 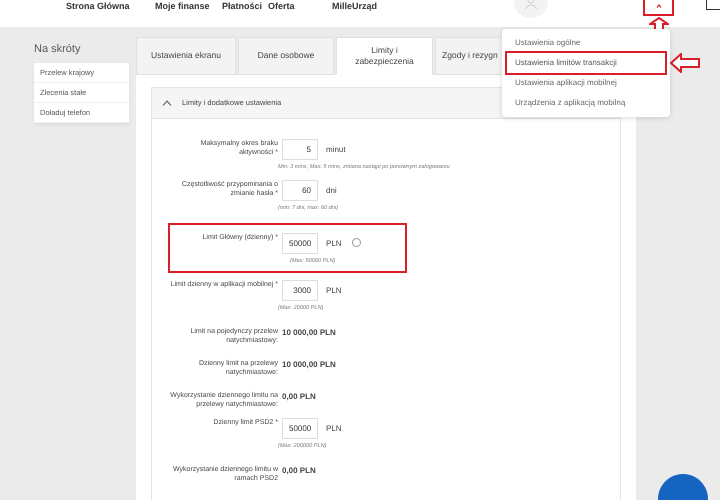 What do you see at coordinates (182, 7) in the screenshot?
I see `nav-link: Moje finanse` at bounding box center [182, 7].